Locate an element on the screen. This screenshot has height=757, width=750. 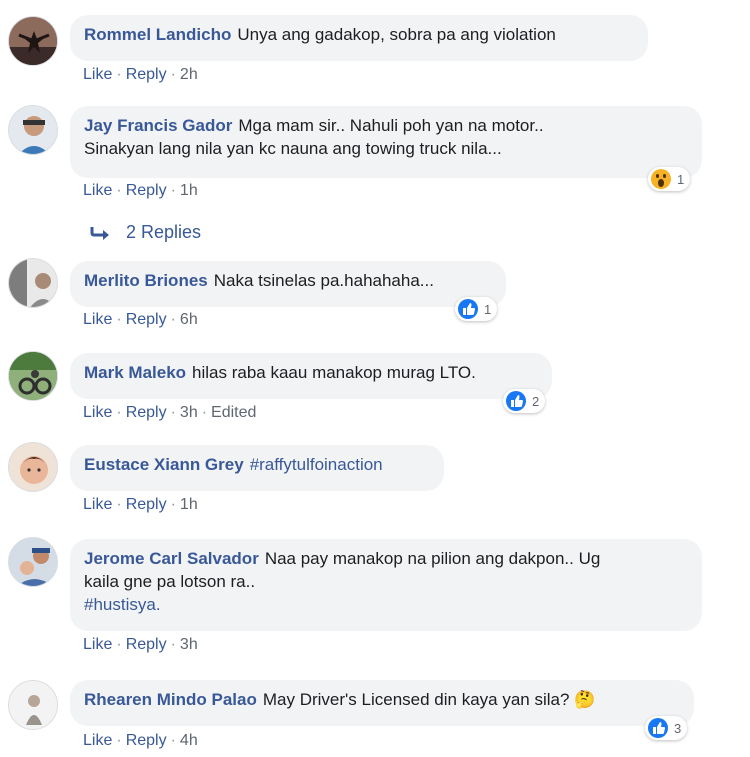
timestamp: 2h is located at coordinates (189, 74).